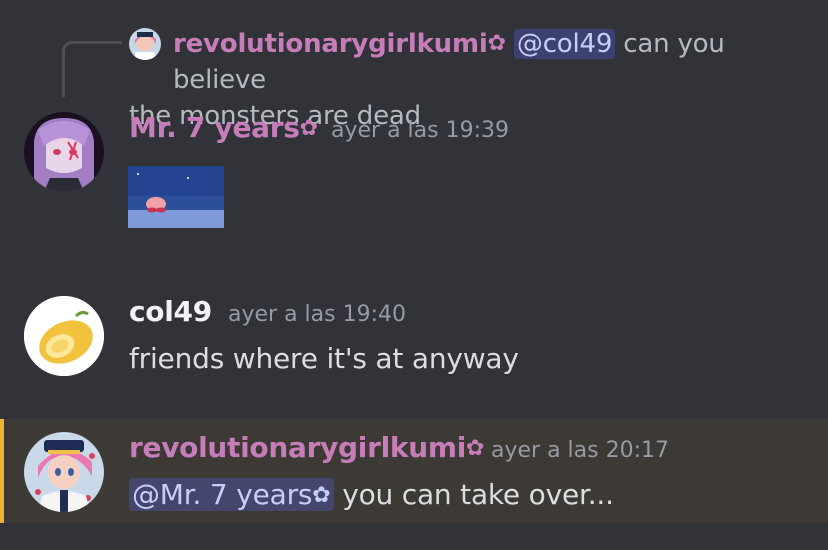 The height and width of the screenshot is (550, 828). I want to click on avatar-mr7years, so click(64, 152).